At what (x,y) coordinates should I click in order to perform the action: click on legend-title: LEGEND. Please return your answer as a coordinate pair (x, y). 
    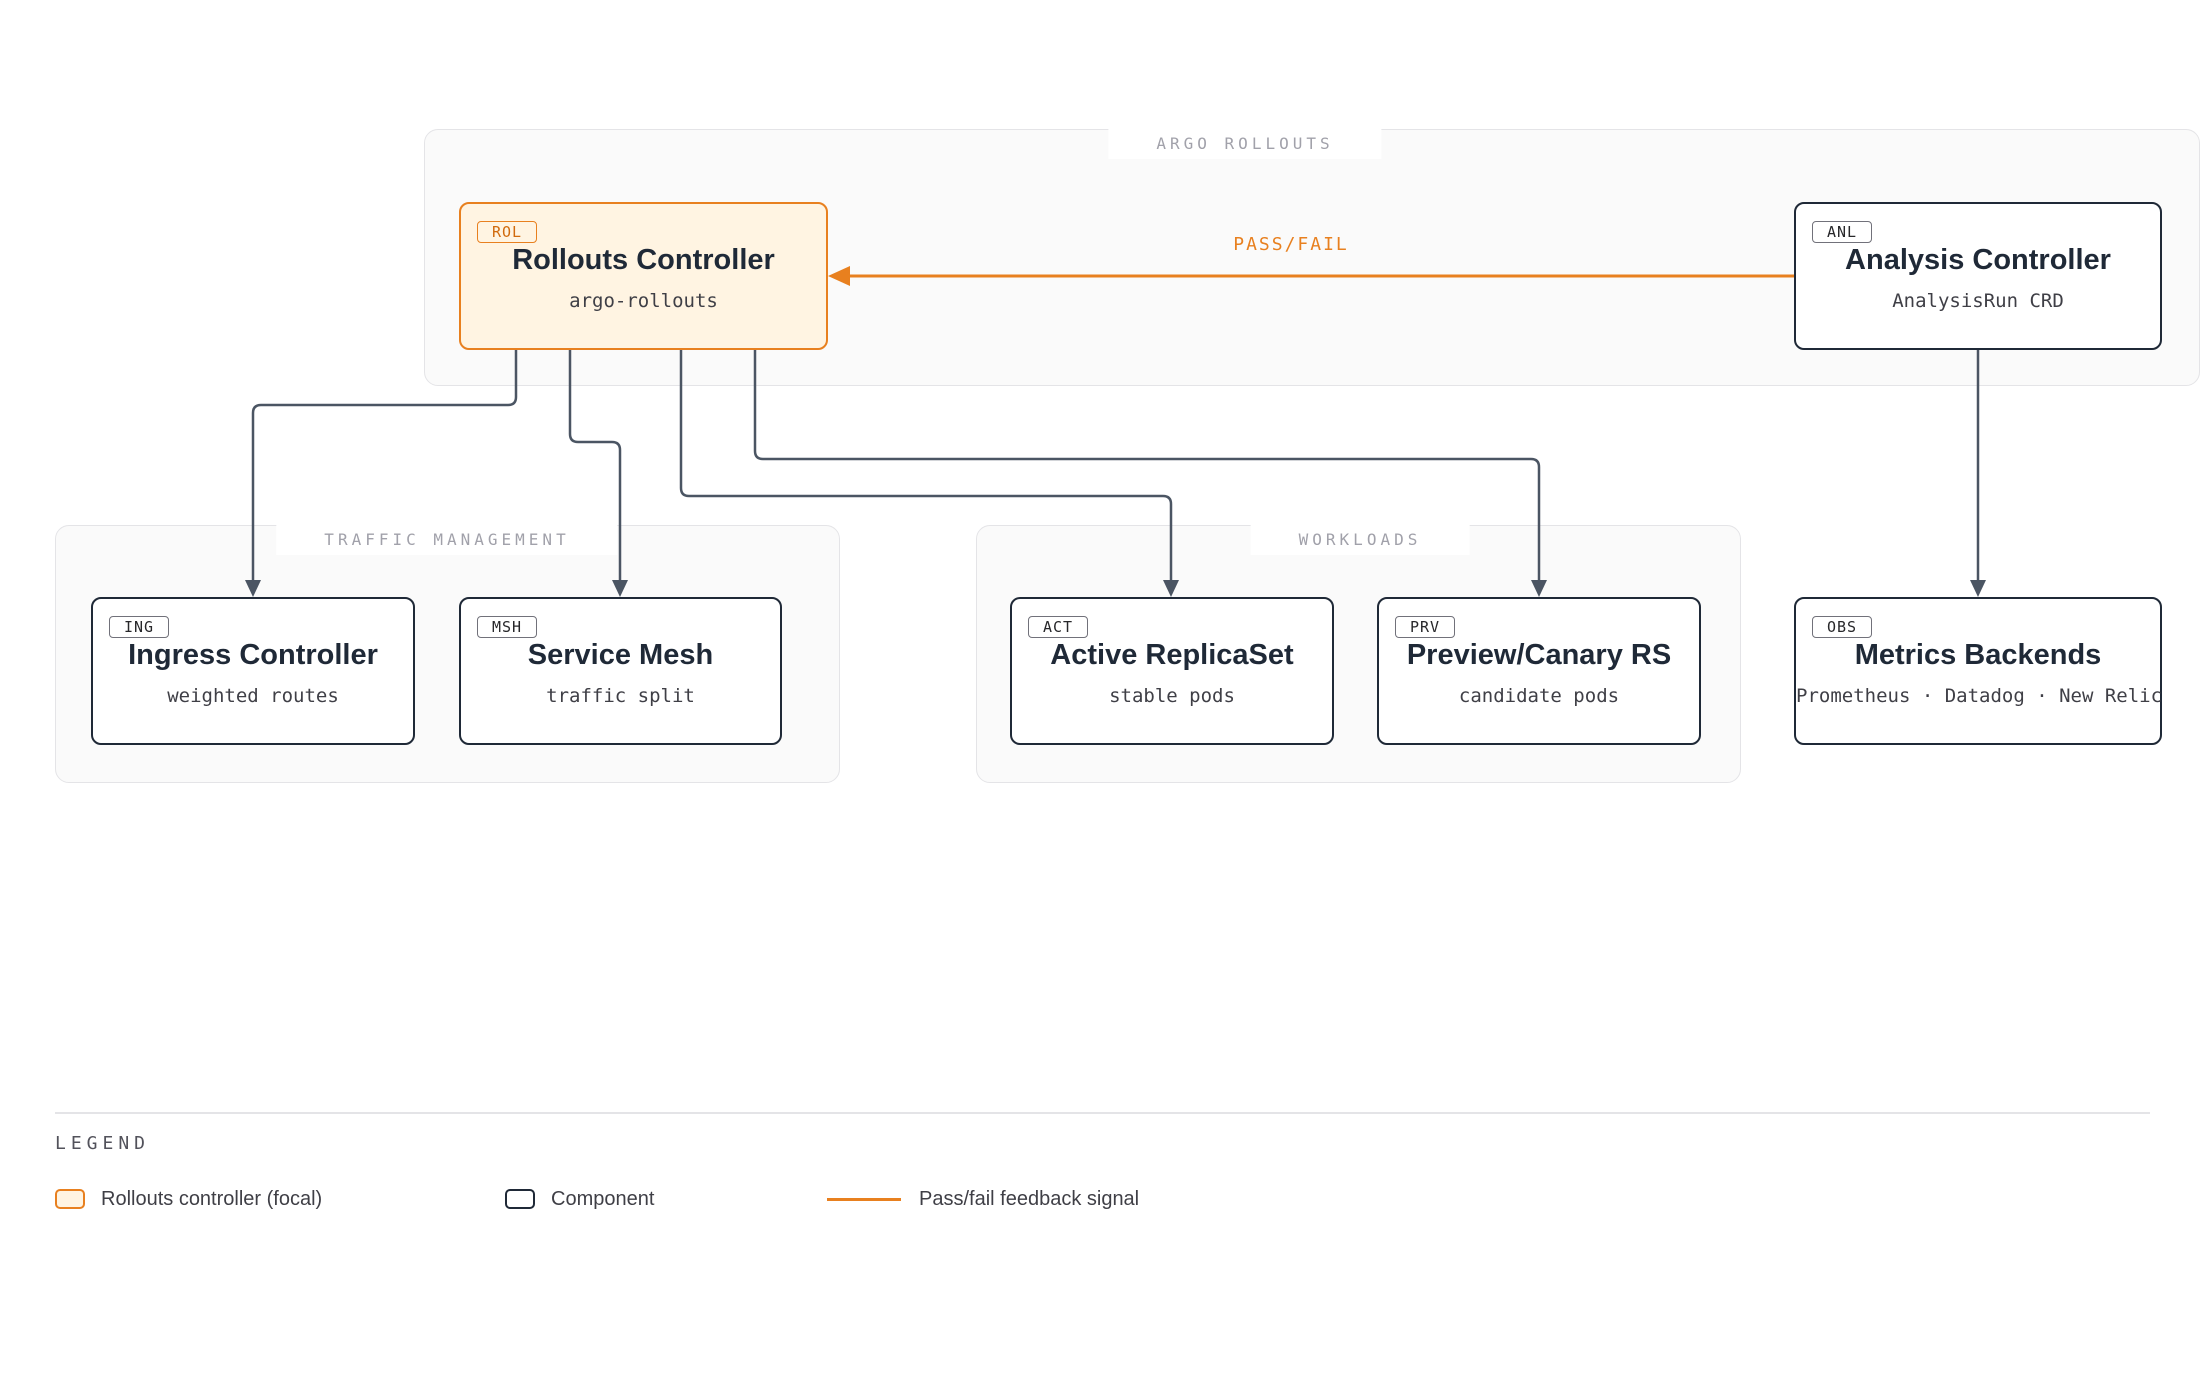
    Looking at the image, I should click on (103, 1143).